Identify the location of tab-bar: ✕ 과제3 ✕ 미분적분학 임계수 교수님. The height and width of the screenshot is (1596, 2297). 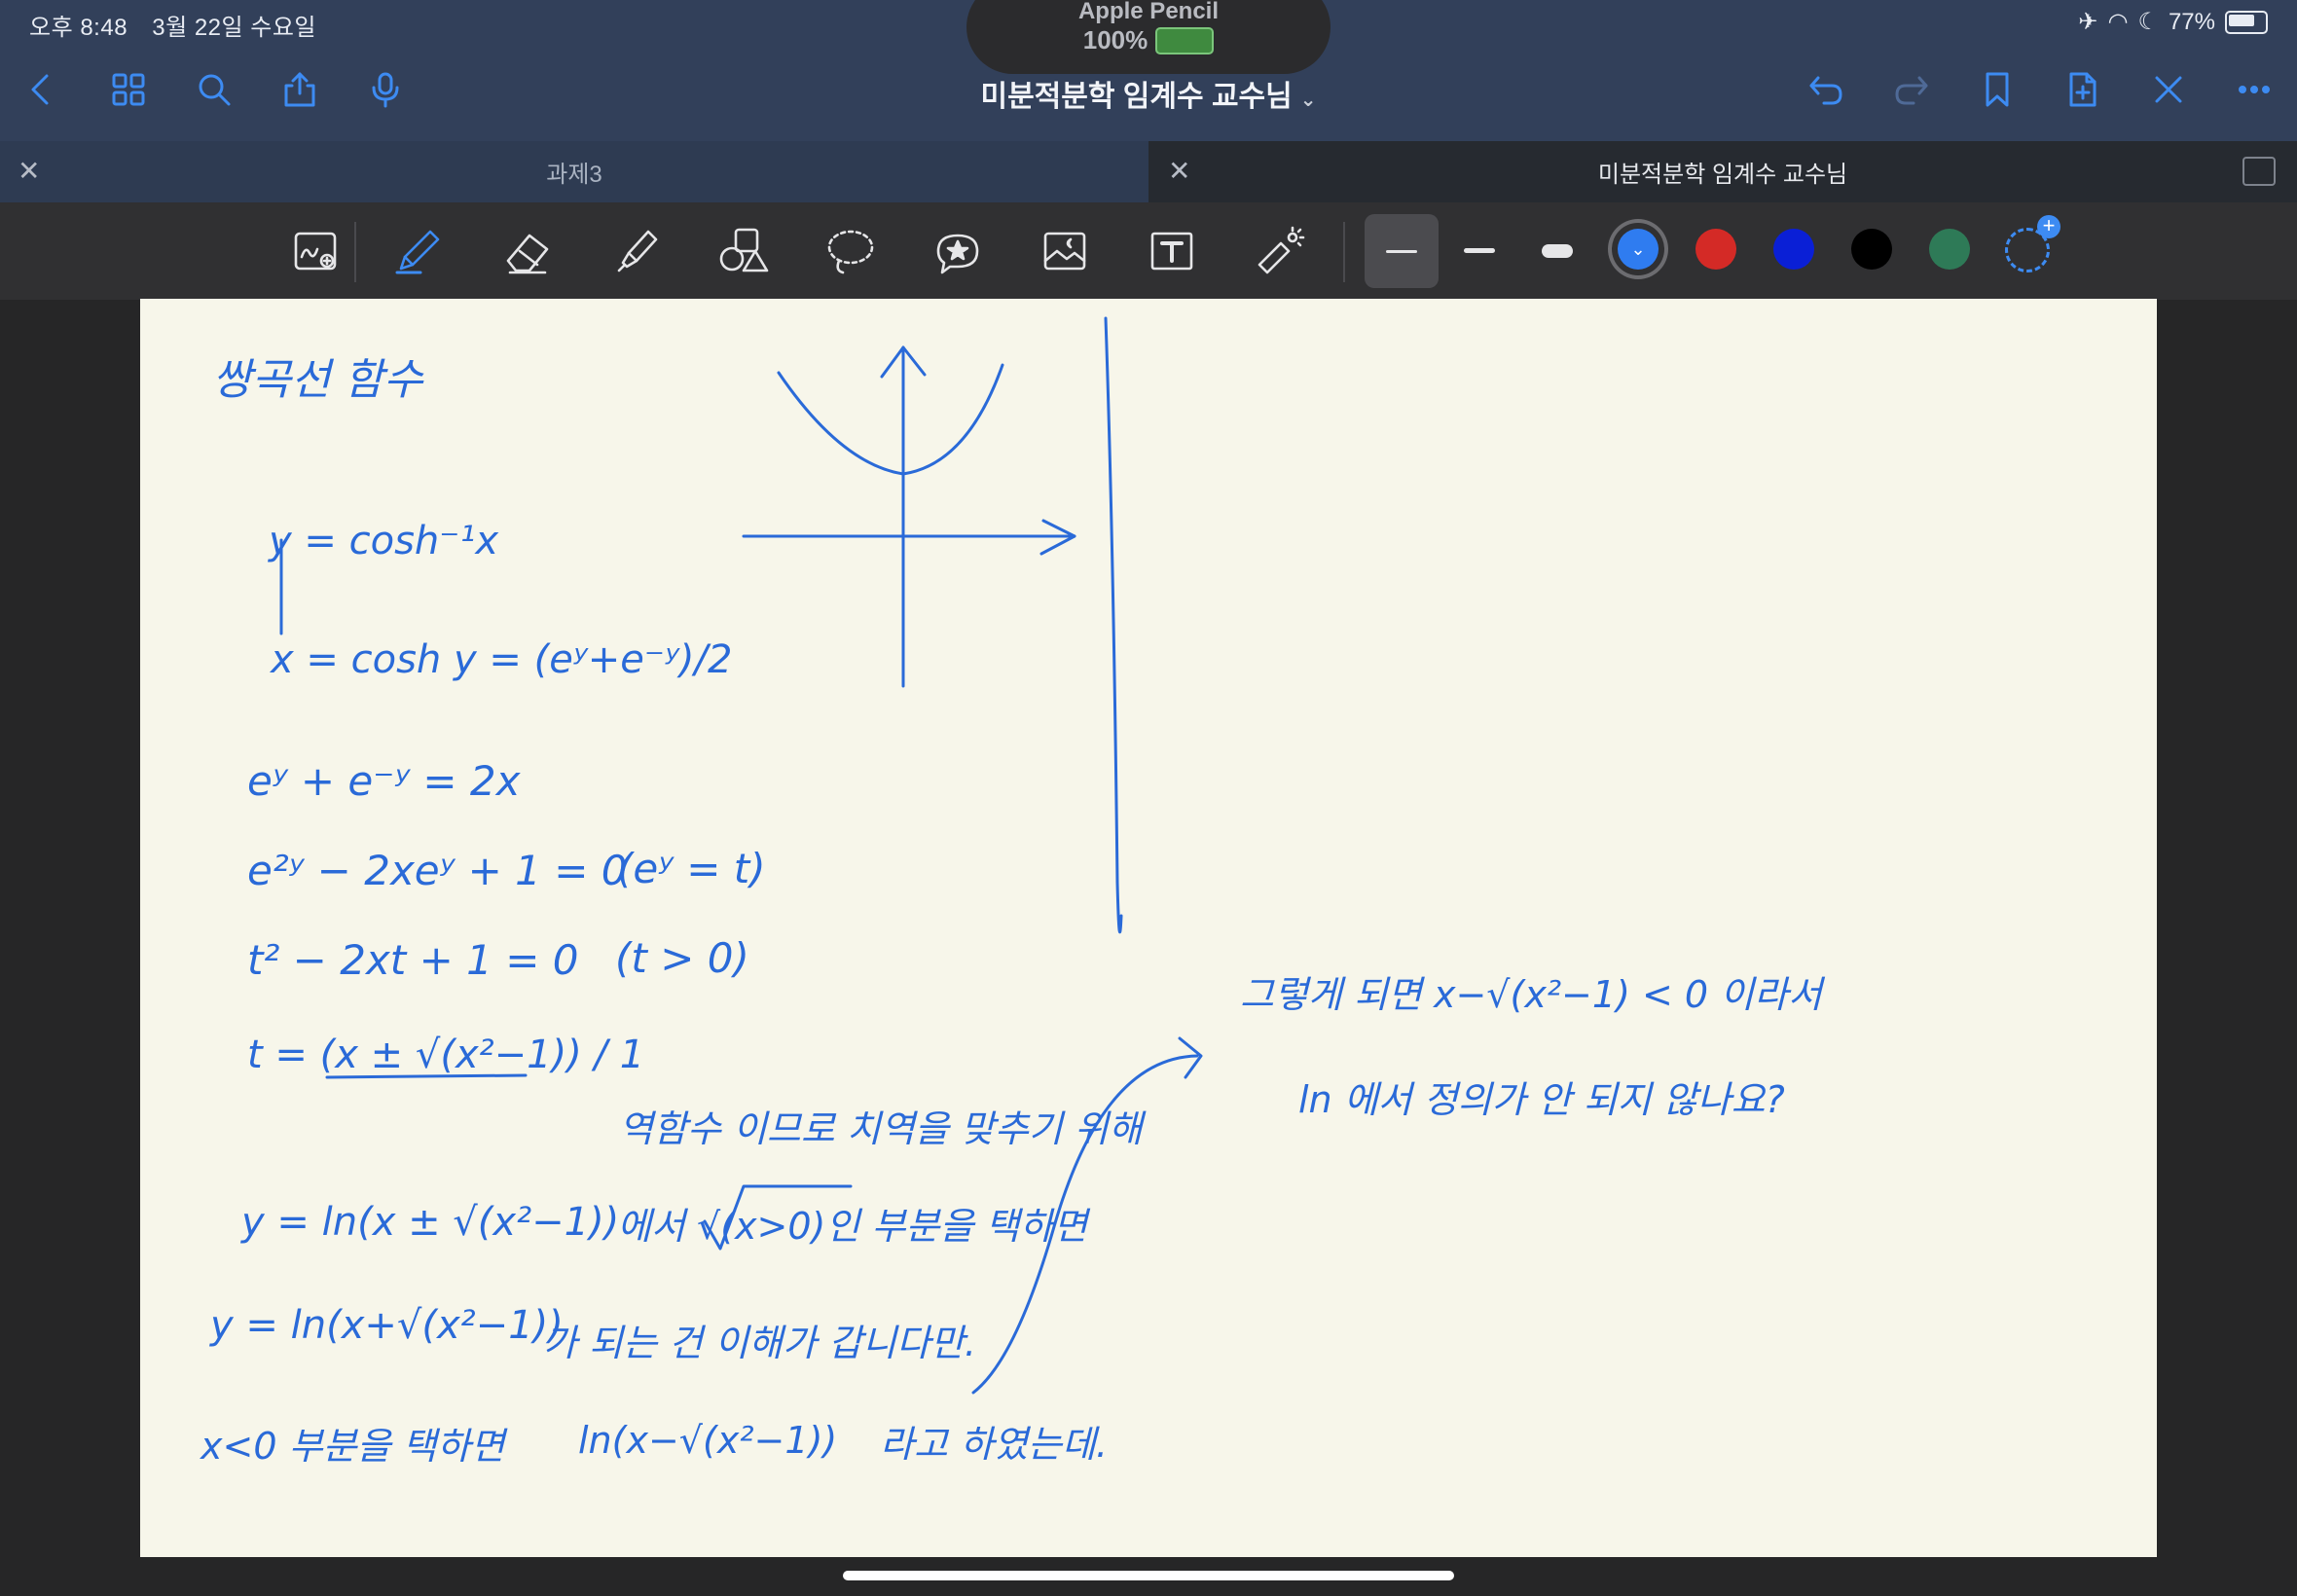
(1148, 171).